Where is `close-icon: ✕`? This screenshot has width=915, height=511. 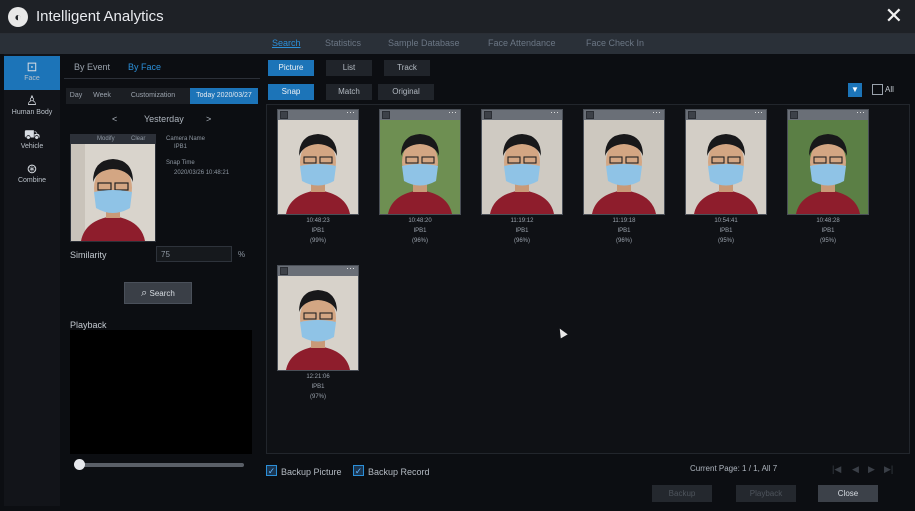 close-icon: ✕ is located at coordinates (894, 16).